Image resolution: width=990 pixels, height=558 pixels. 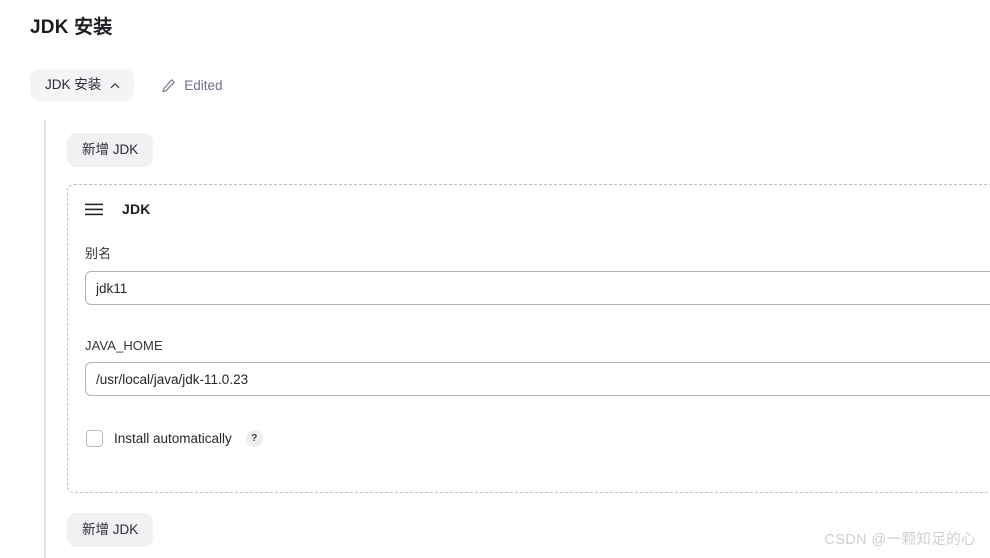 I want to click on section-left-rule, so click(x=45, y=339).